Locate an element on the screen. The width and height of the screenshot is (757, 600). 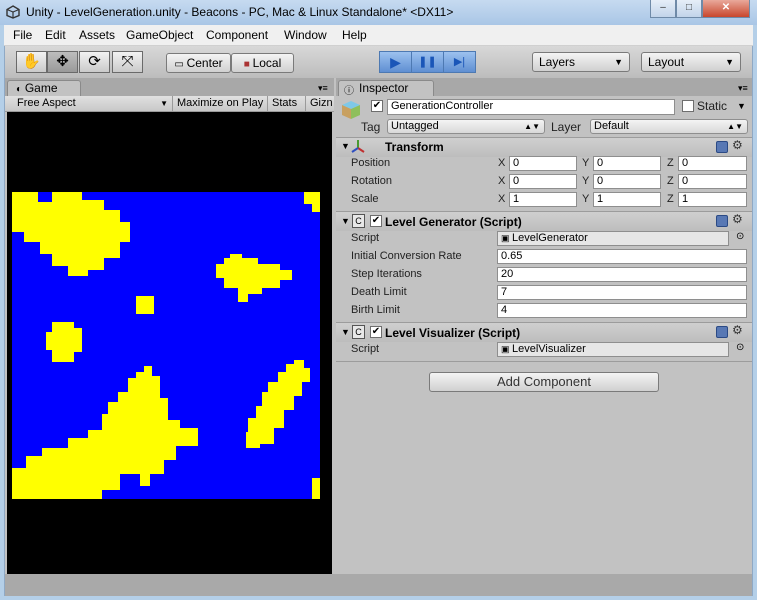
transform-axes-icon is located at coordinates (358, 146).